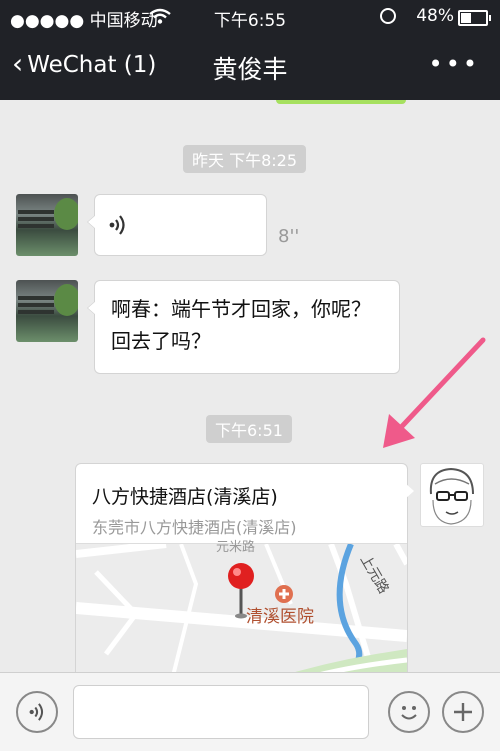 Image resolution: width=500 pixels, height=751 pixels. I want to click on battery-percent: 48%, so click(435, 16).